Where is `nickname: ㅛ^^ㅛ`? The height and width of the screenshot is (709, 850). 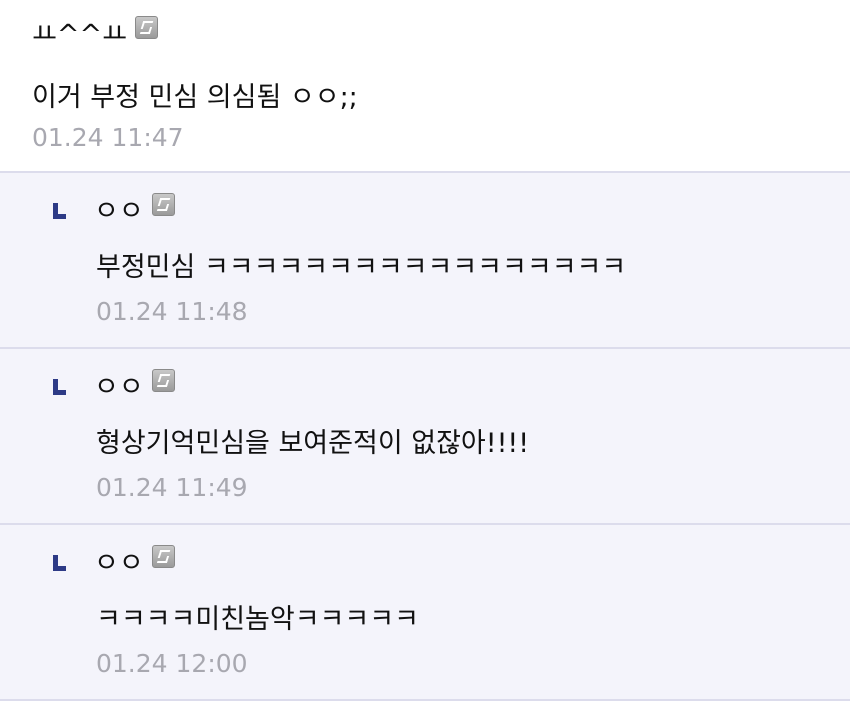 nickname: ㅛ^^ㅛ is located at coordinates (79, 35).